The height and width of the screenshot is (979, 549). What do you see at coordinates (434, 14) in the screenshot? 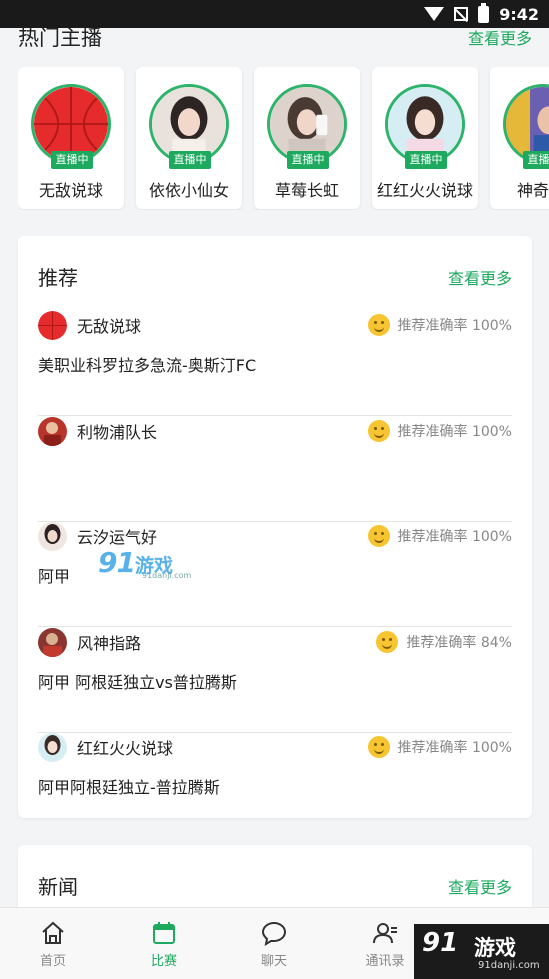
I see `wifi-icon` at bounding box center [434, 14].